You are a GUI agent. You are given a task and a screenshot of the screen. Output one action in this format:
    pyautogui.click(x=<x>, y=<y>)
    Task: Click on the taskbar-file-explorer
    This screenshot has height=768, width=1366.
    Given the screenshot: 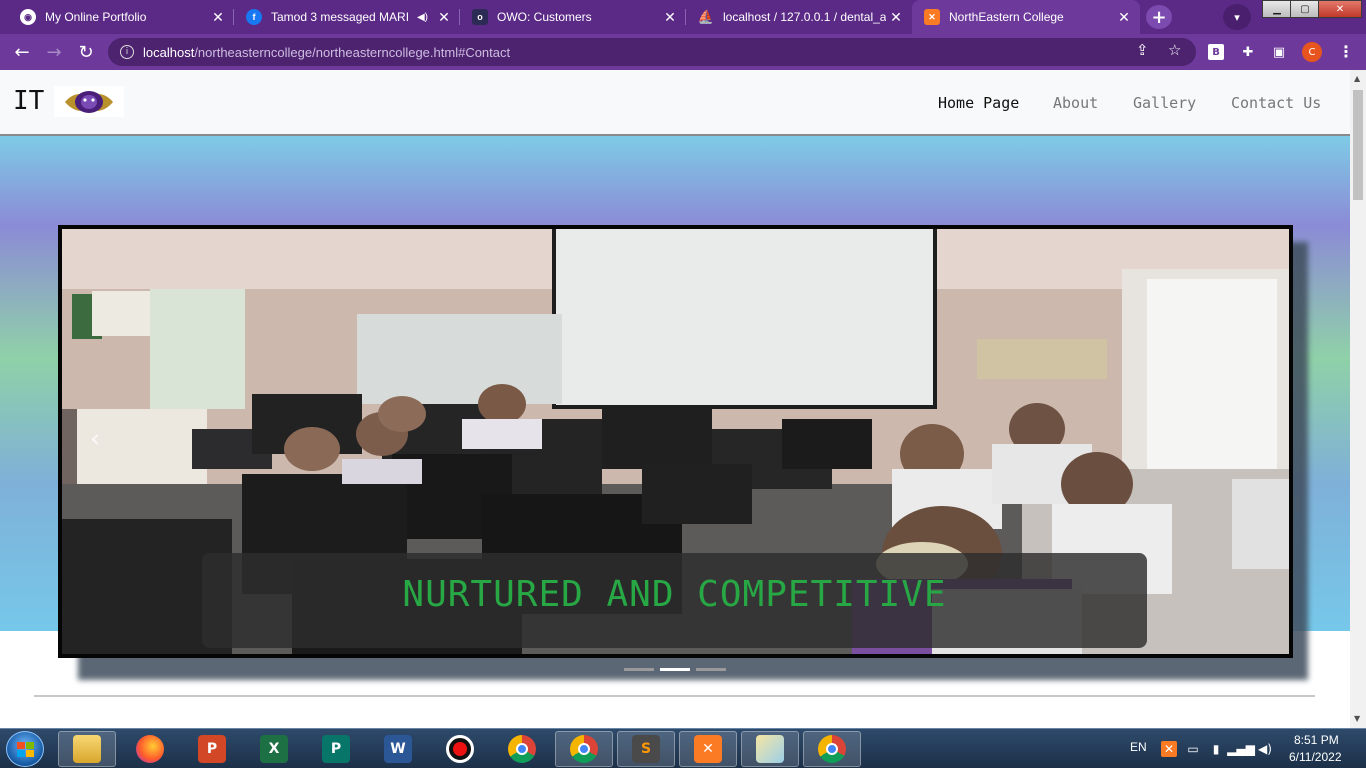 What is the action you would take?
    pyautogui.click(x=87, y=749)
    